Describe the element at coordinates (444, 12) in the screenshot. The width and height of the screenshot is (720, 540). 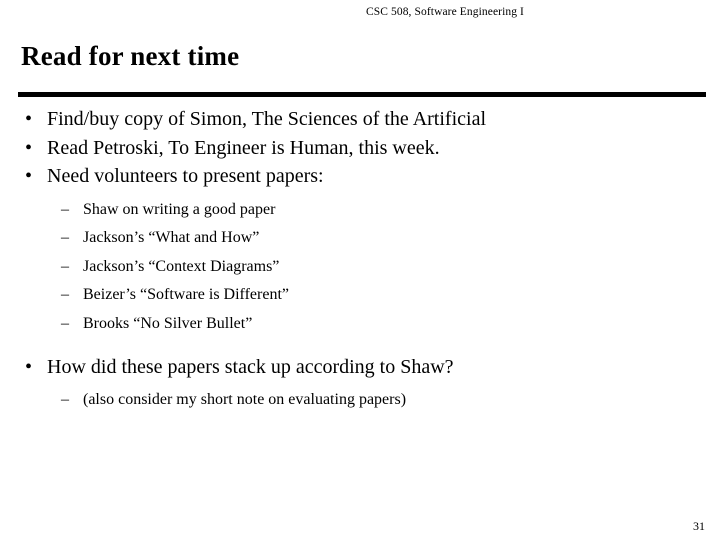
I see `course-header-text: CSC 508, Software Engineering I` at that location.